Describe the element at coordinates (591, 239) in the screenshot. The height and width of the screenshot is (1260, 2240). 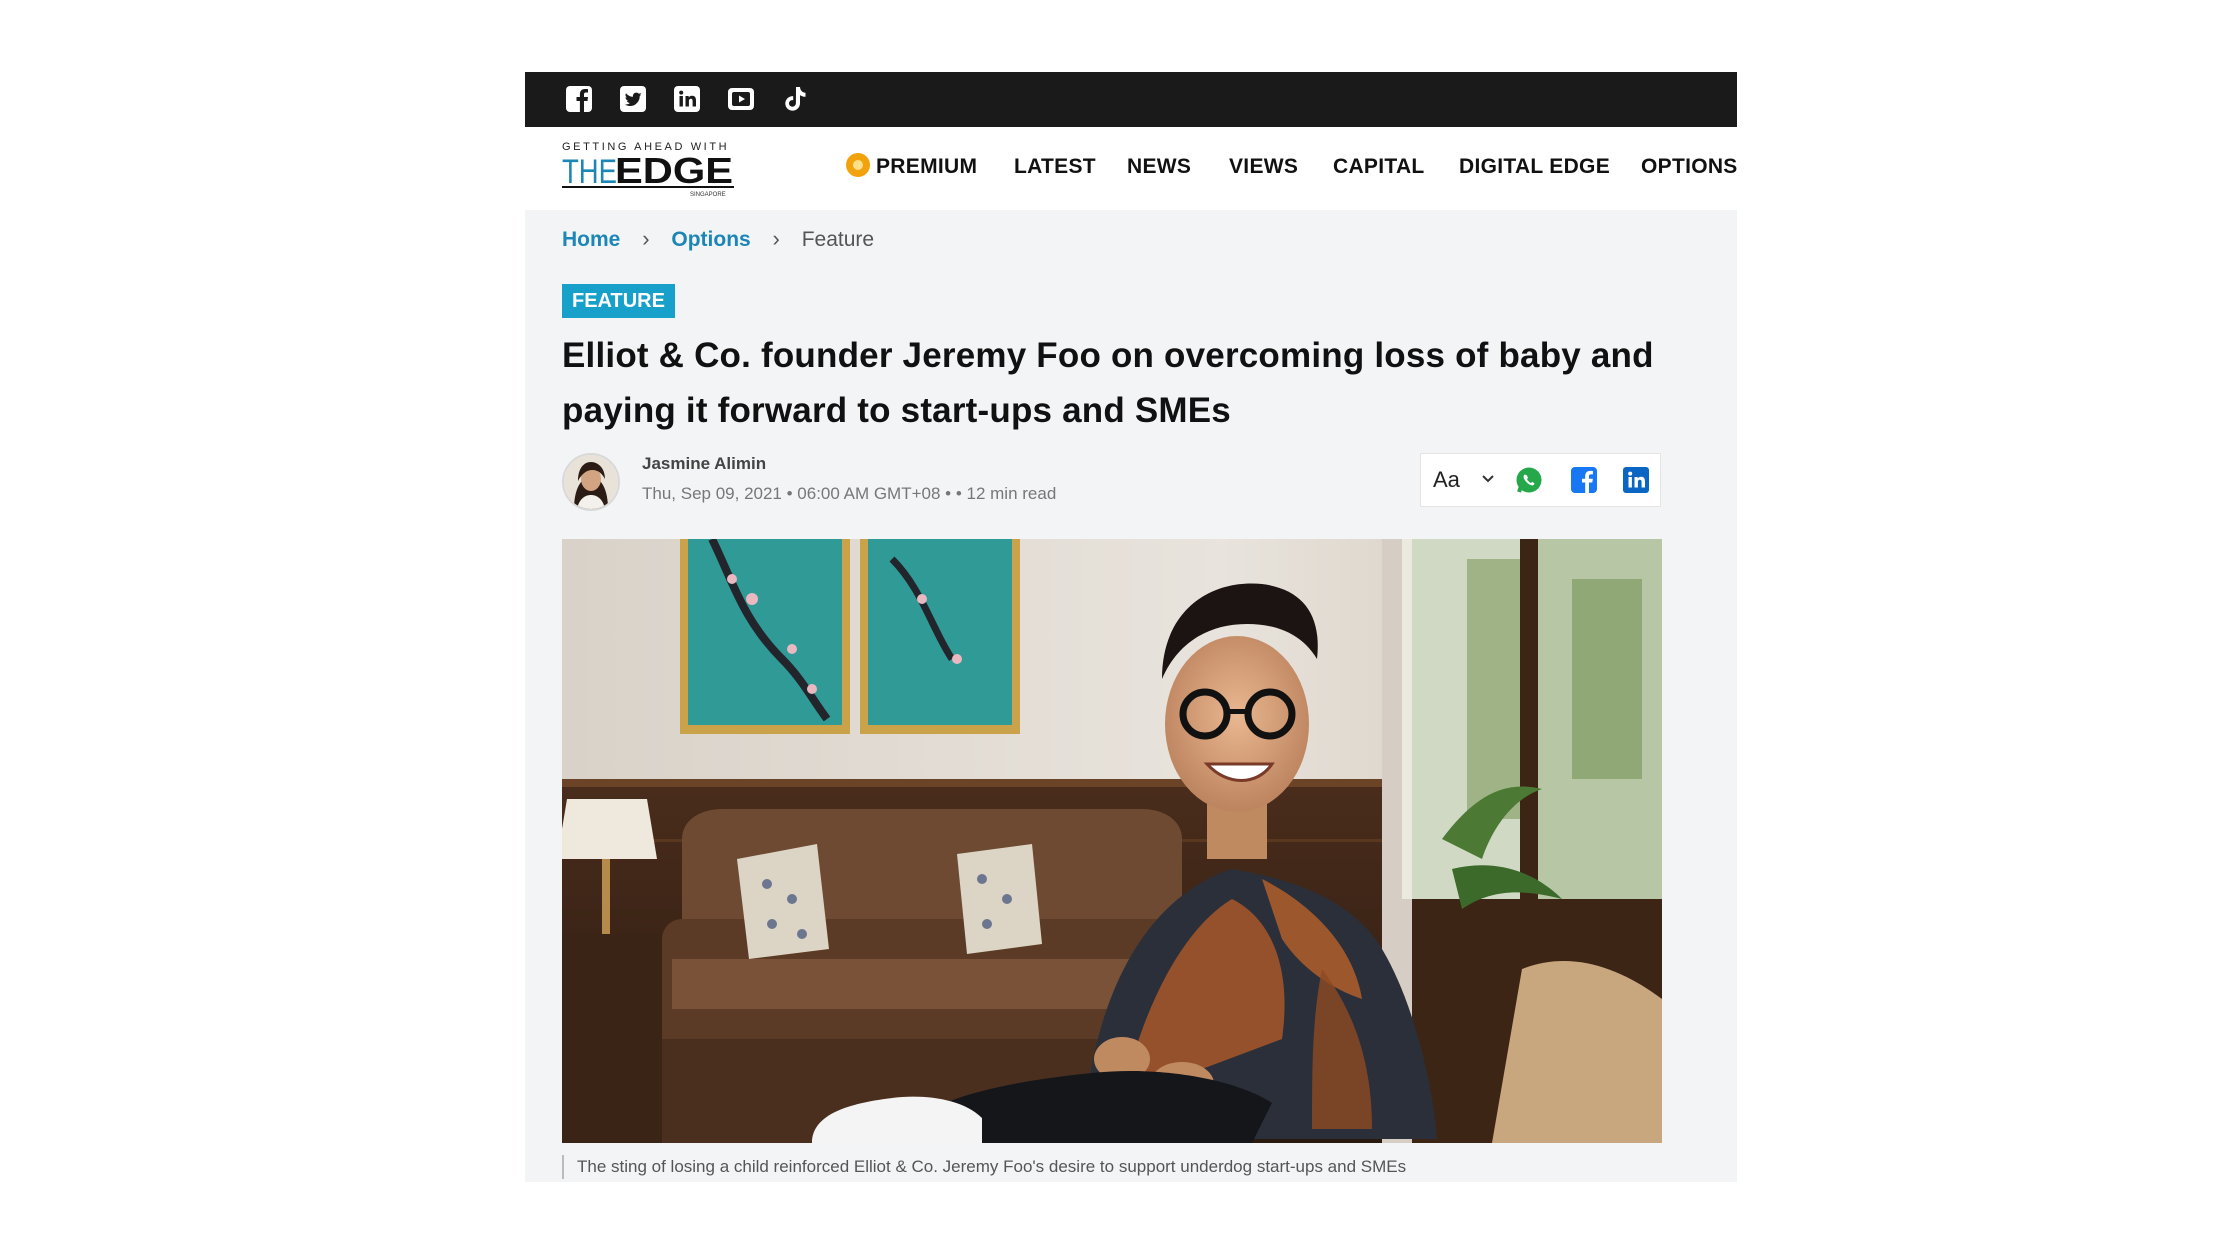
I see `breadcrumb-home: Home` at that location.